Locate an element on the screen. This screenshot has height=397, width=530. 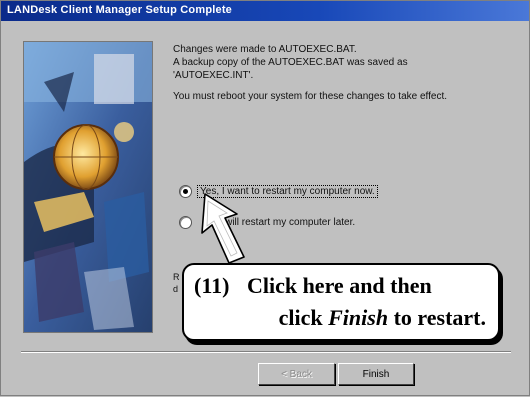
restart-now-label: Yes, I want to restart my computer now. is located at coordinates (287, 191).